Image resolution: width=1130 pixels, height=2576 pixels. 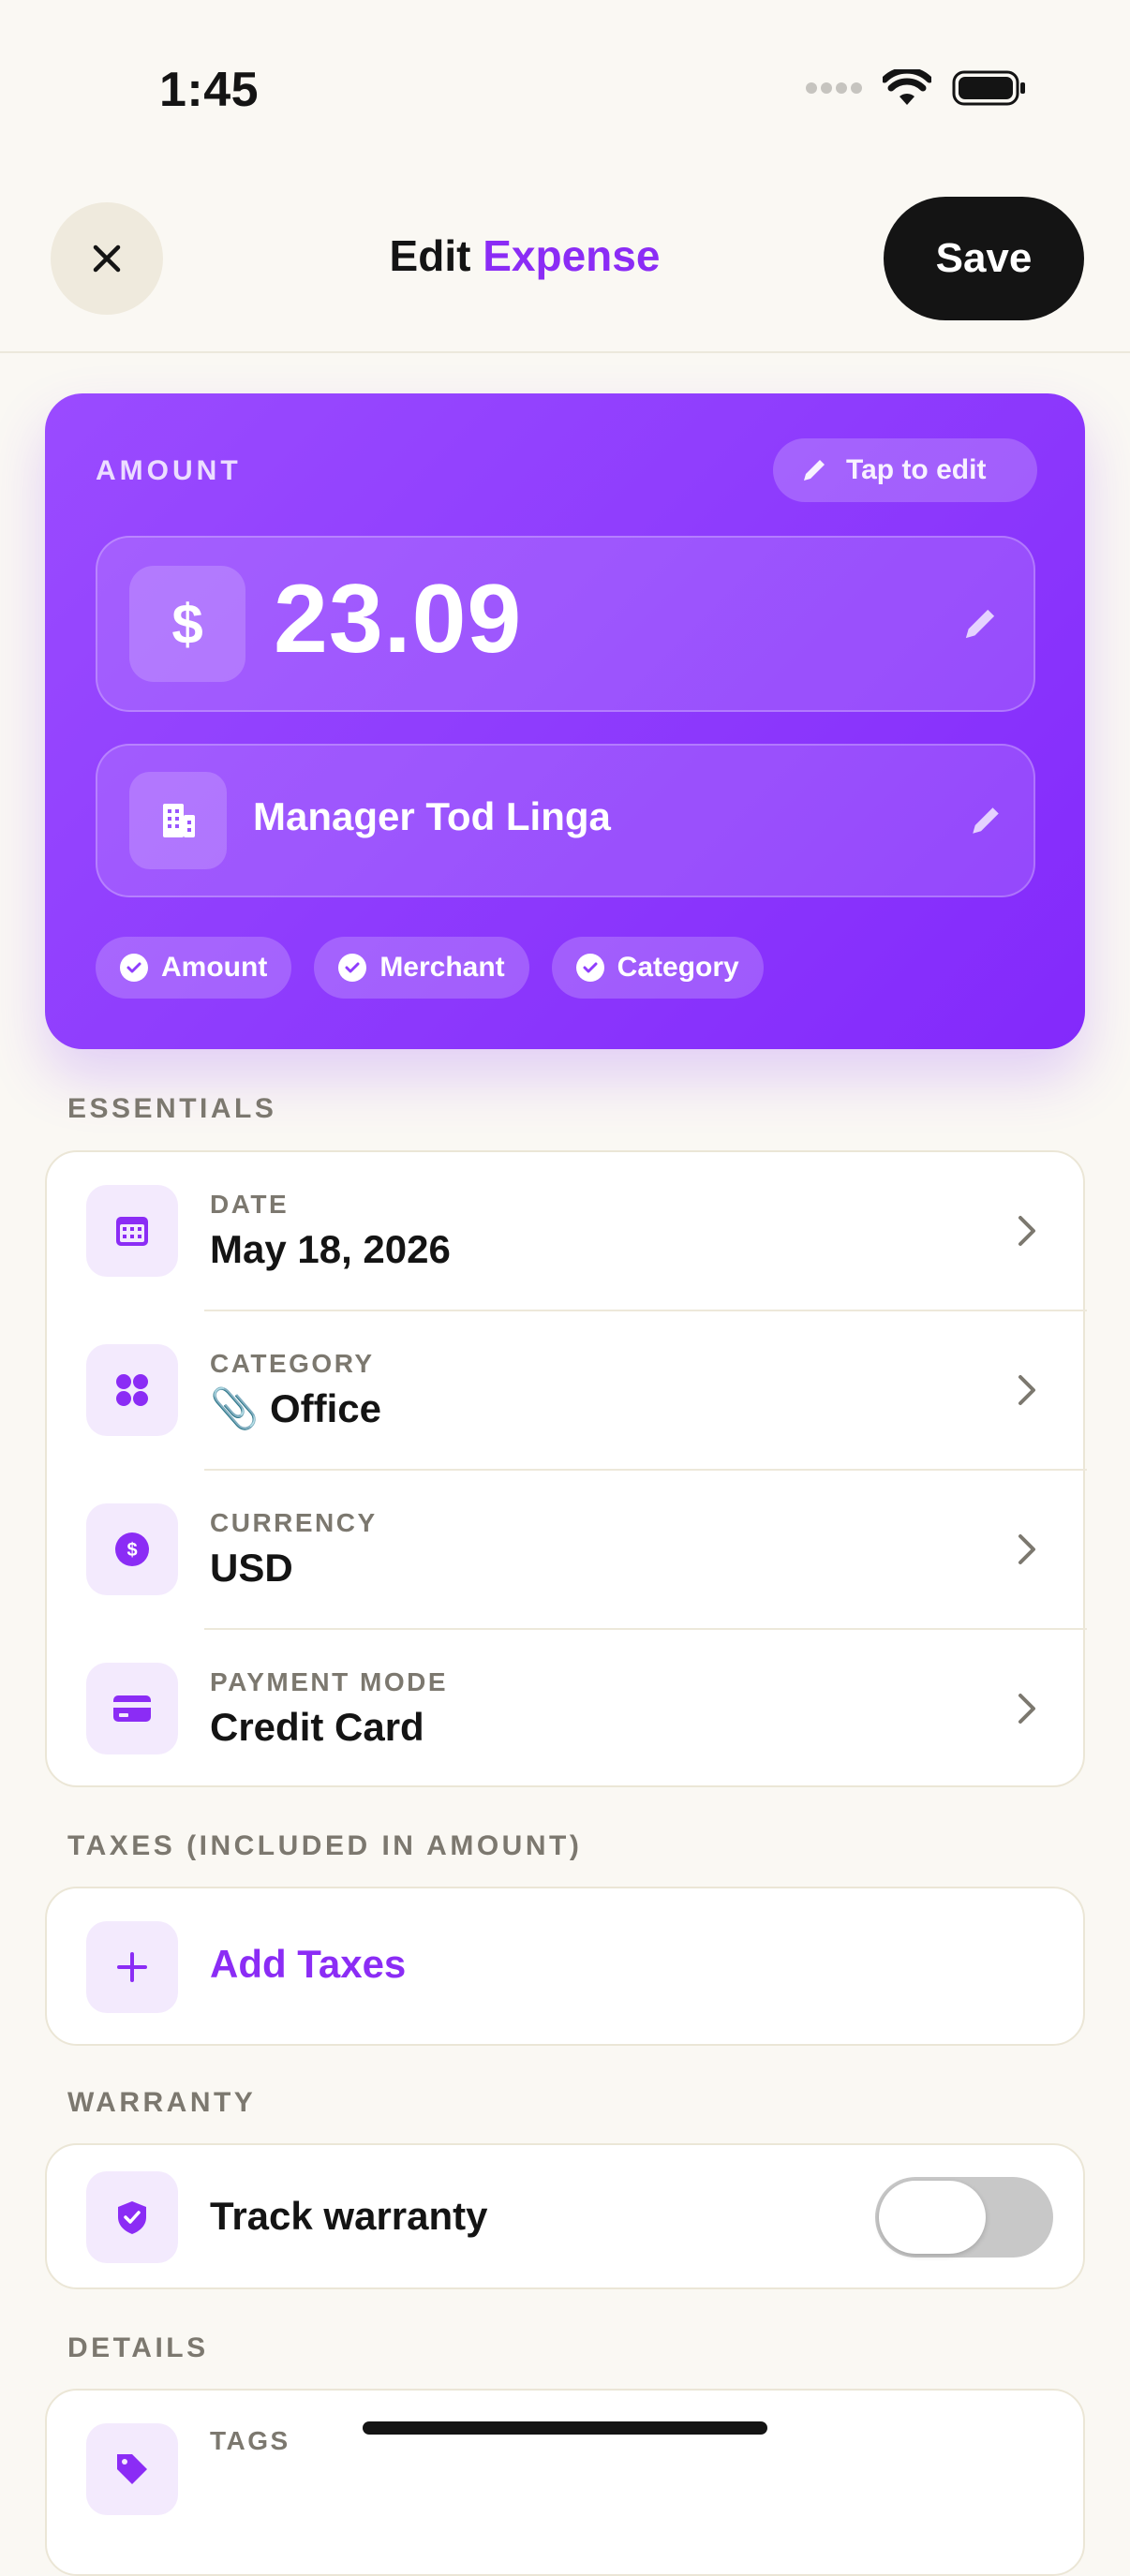 I want to click on tag-icon, so click(x=132, y=2469).